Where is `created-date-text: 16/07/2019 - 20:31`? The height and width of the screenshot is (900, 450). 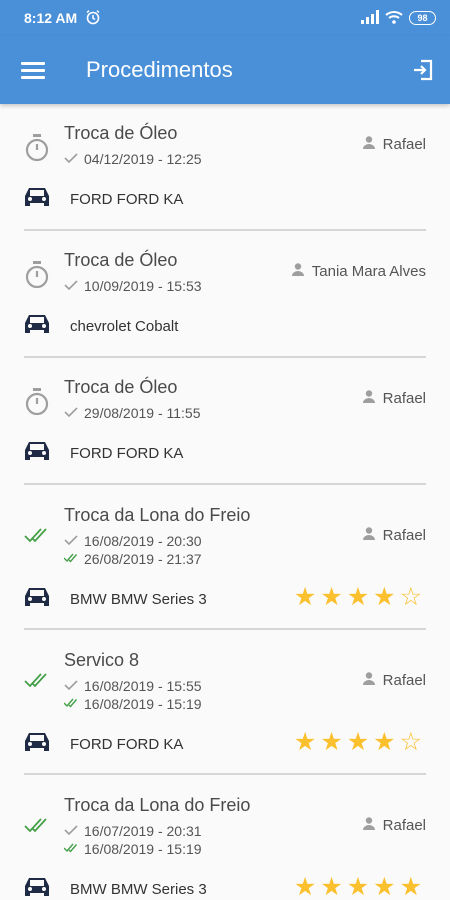
created-date-text: 16/07/2019 - 20:31 is located at coordinates (143, 831).